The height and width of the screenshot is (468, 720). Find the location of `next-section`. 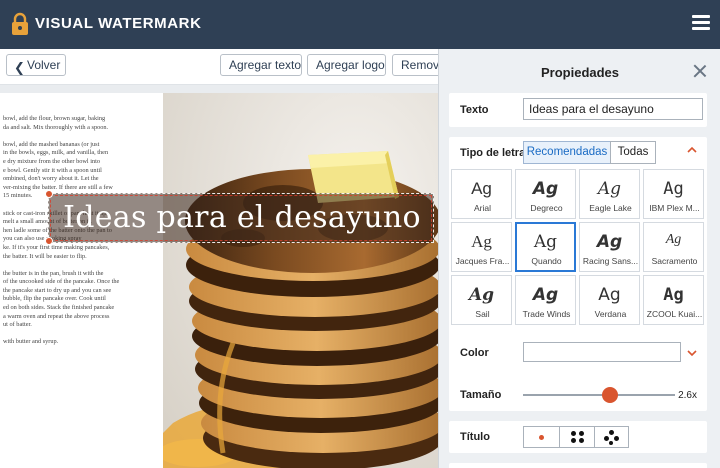

next-section is located at coordinates (578, 465).